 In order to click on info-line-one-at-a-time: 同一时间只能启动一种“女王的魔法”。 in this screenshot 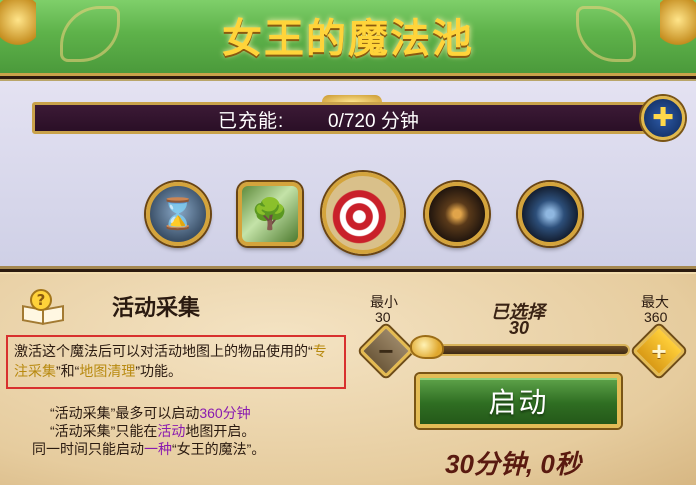, I will do `click(148, 449)`.